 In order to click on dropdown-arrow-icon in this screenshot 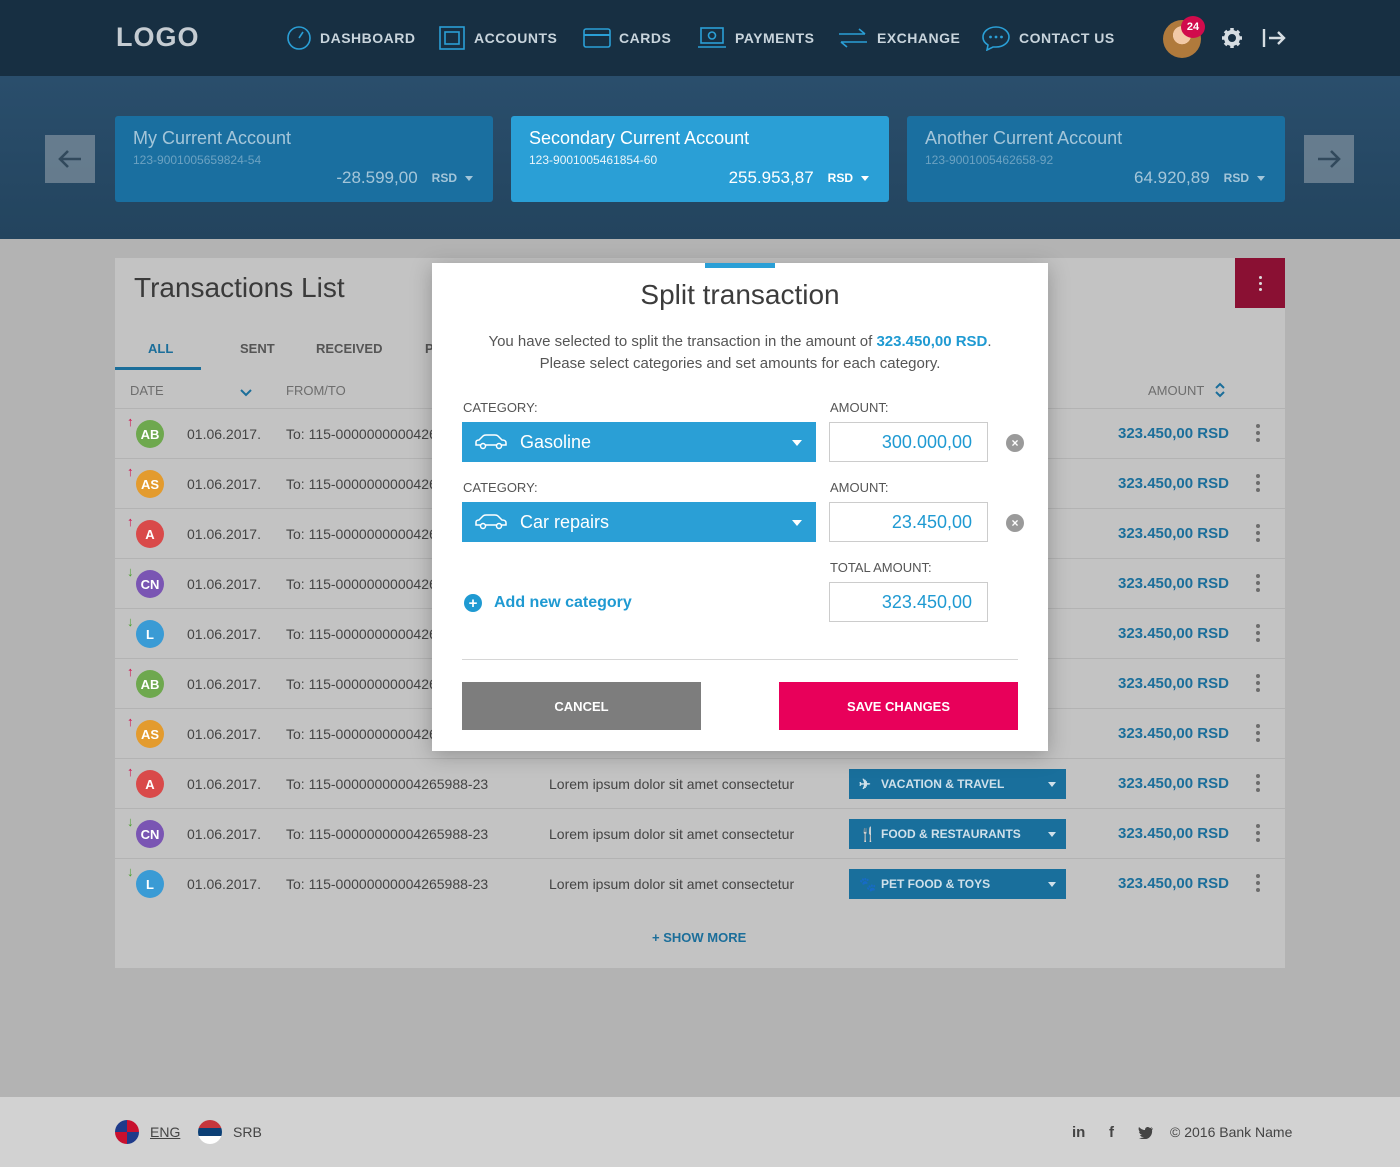, I will do `click(1052, 884)`.